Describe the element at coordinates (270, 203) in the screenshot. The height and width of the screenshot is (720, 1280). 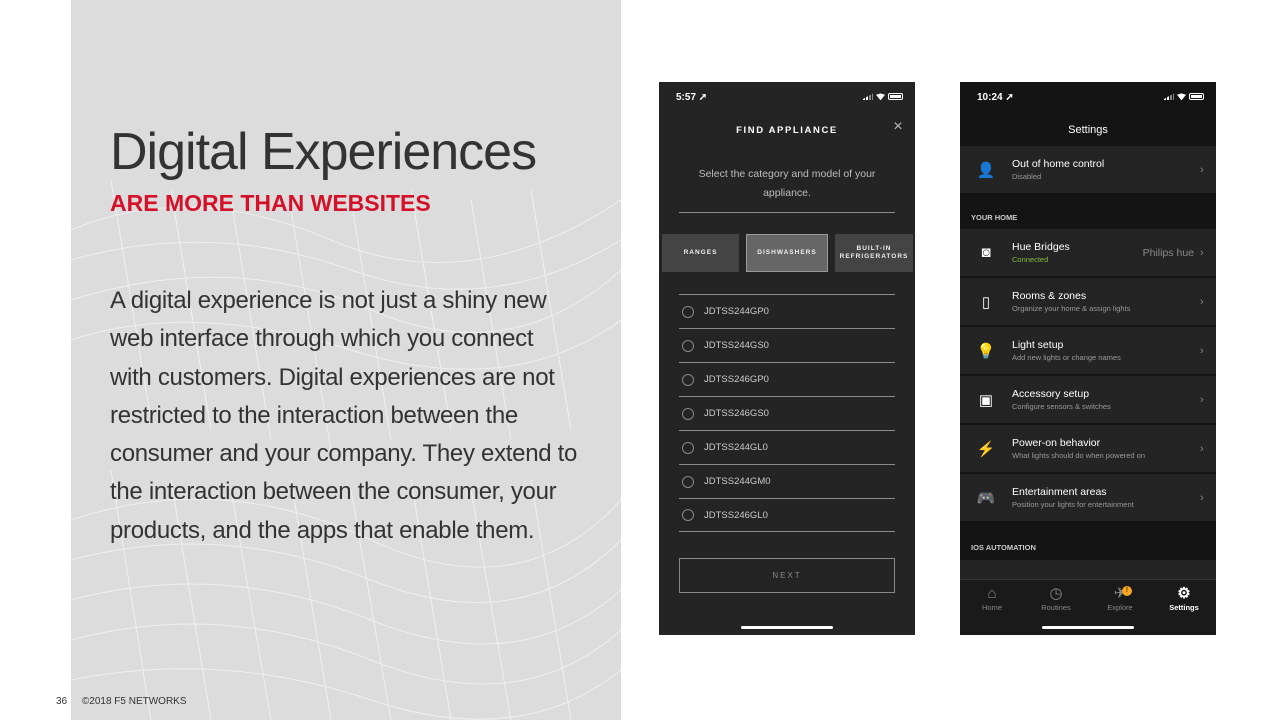
I see `slide-subtitle: ARE MORE THAN WEBSITES` at that location.